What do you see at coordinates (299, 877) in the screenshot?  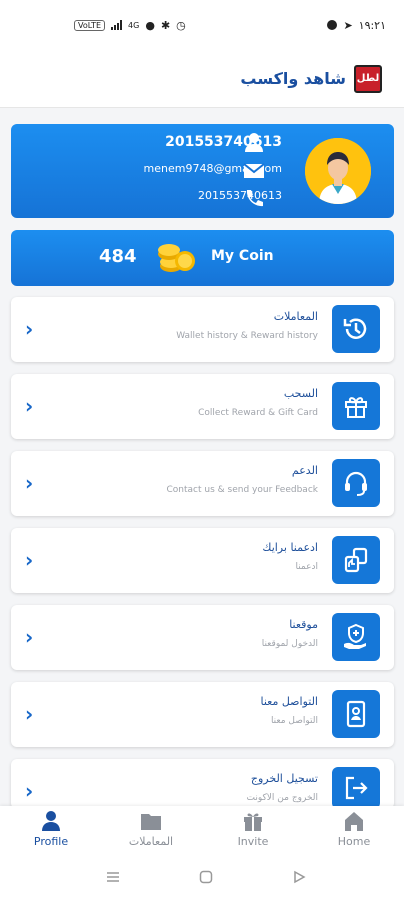 I see `back-button-icon` at bounding box center [299, 877].